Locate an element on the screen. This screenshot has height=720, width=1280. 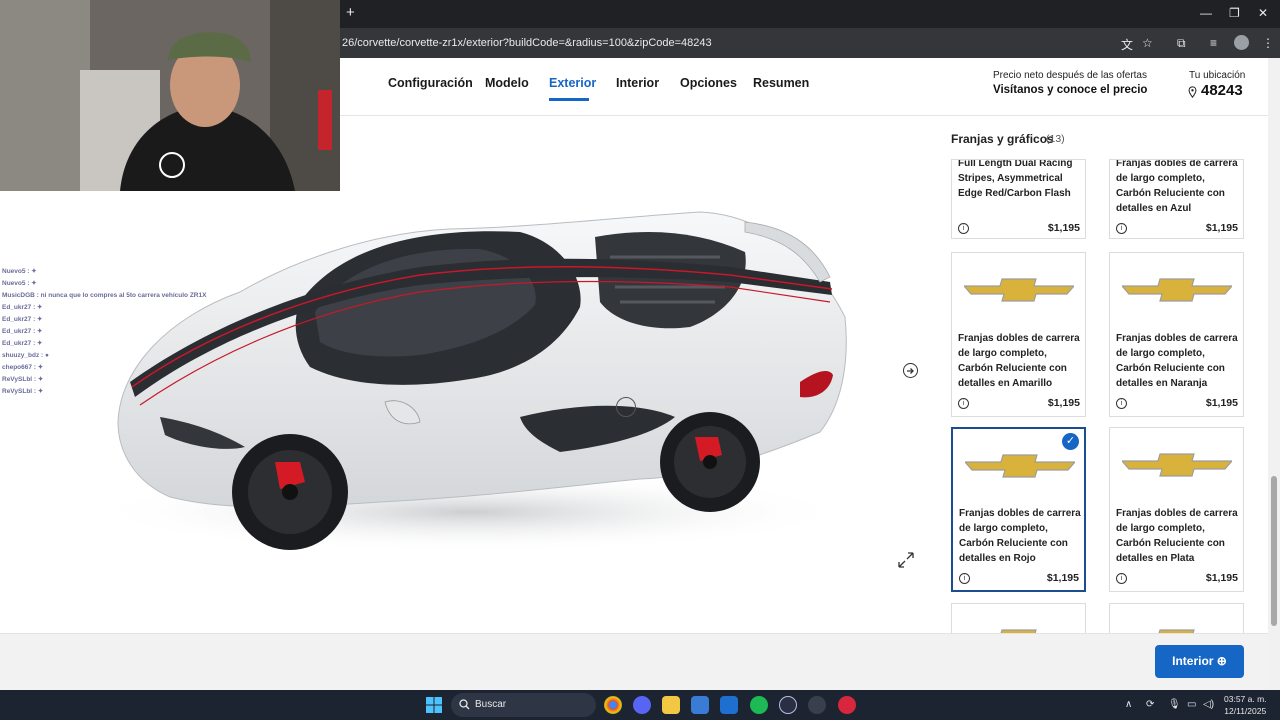
location-pin-icon is located at coordinates (1192, 92).